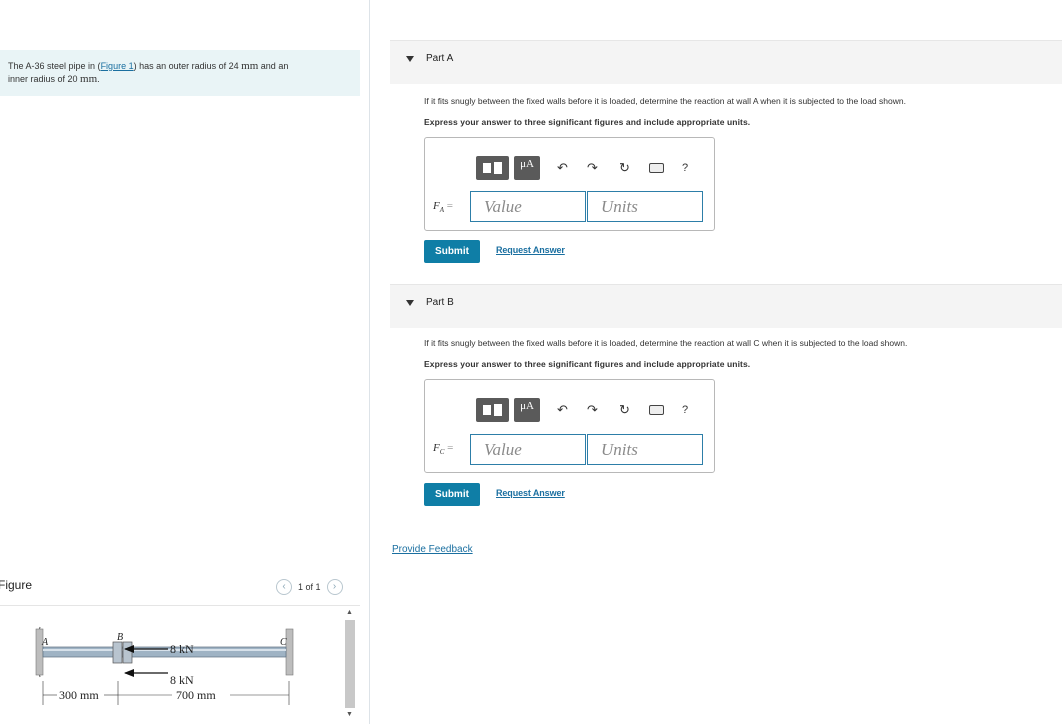 The width and height of the screenshot is (1062, 724). Describe the element at coordinates (196, 695) in the screenshot. I see `dim-label-2: 700 mm` at that location.